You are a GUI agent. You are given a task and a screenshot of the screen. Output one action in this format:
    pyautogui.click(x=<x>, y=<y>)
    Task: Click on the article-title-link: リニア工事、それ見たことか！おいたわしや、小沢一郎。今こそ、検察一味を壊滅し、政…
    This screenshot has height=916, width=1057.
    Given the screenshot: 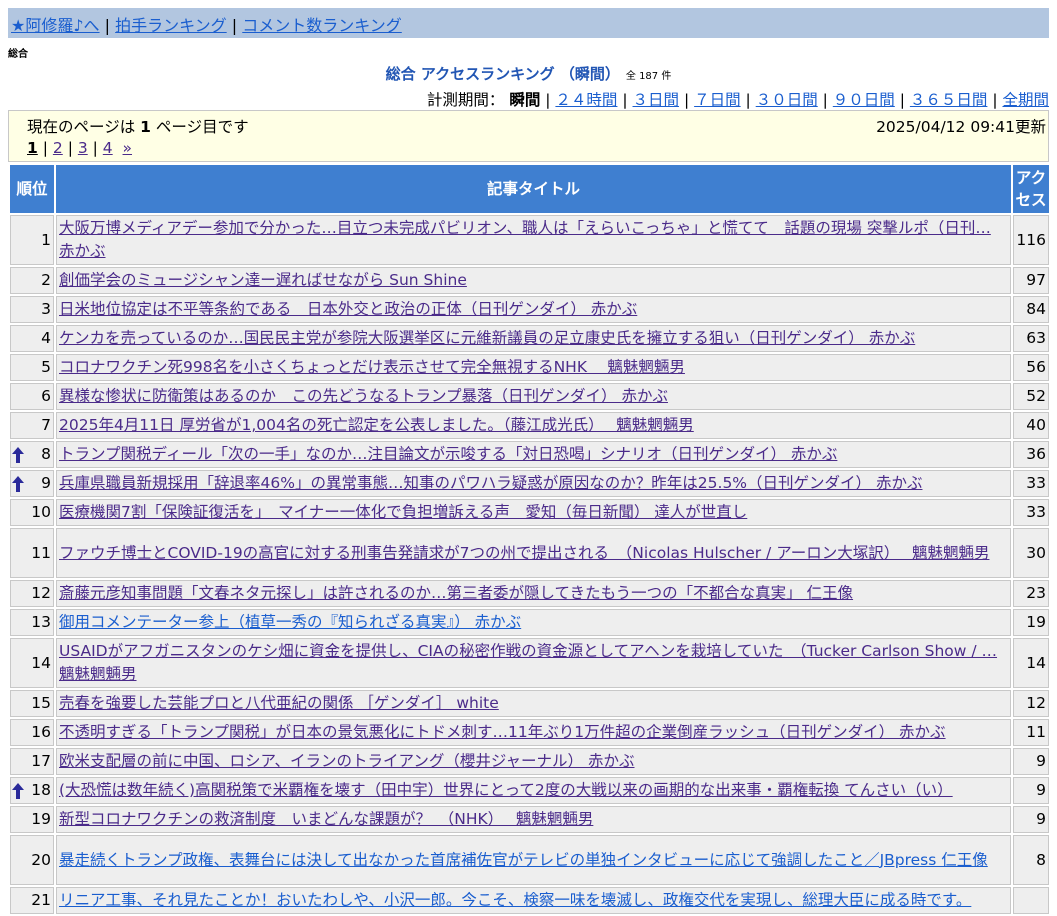 What is the action you would take?
    pyautogui.click(x=515, y=900)
    